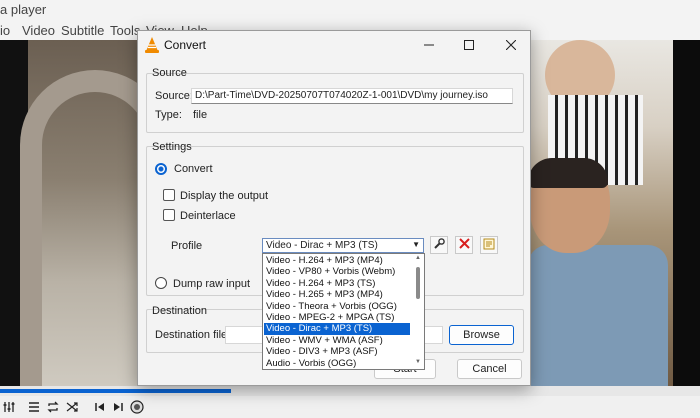 The height and width of the screenshot is (418, 700). I want to click on destination-group-title: Destination, so click(180, 311).